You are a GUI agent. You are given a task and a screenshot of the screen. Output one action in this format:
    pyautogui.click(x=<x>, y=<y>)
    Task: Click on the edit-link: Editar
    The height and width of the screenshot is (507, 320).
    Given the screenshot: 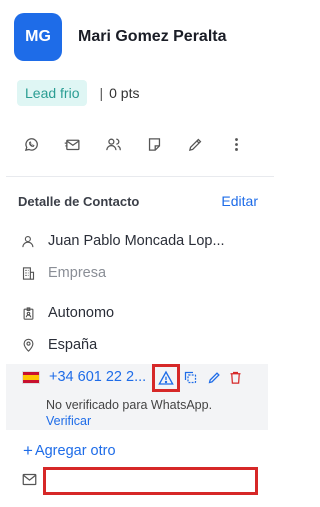 What is the action you would take?
    pyautogui.click(x=239, y=201)
    